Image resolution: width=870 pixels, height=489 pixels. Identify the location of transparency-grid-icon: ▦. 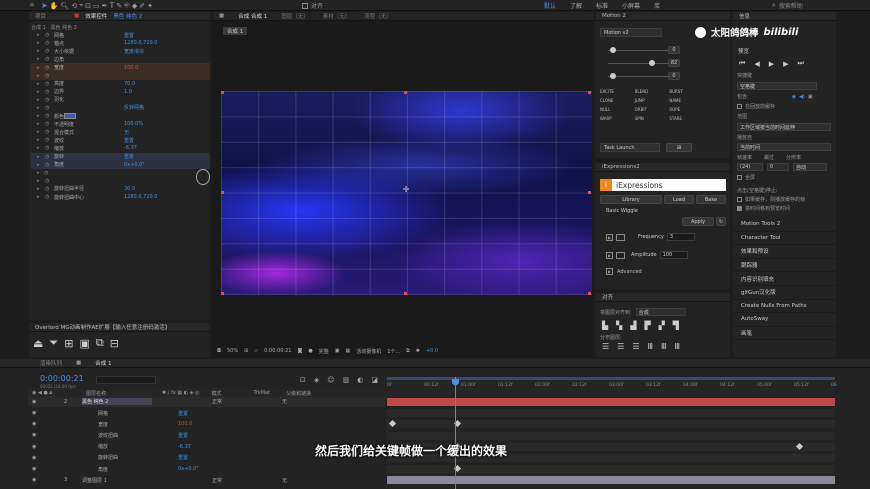
(347, 351).